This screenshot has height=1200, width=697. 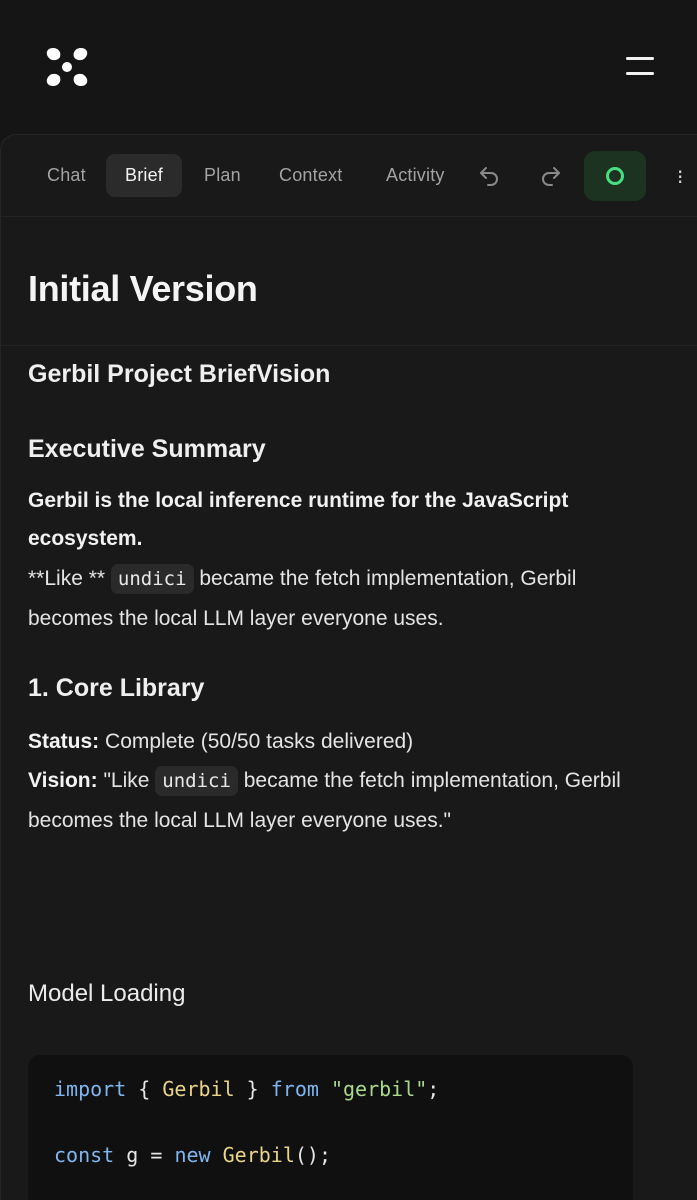 I want to click on tab-context: Context, so click(x=310, y=175).